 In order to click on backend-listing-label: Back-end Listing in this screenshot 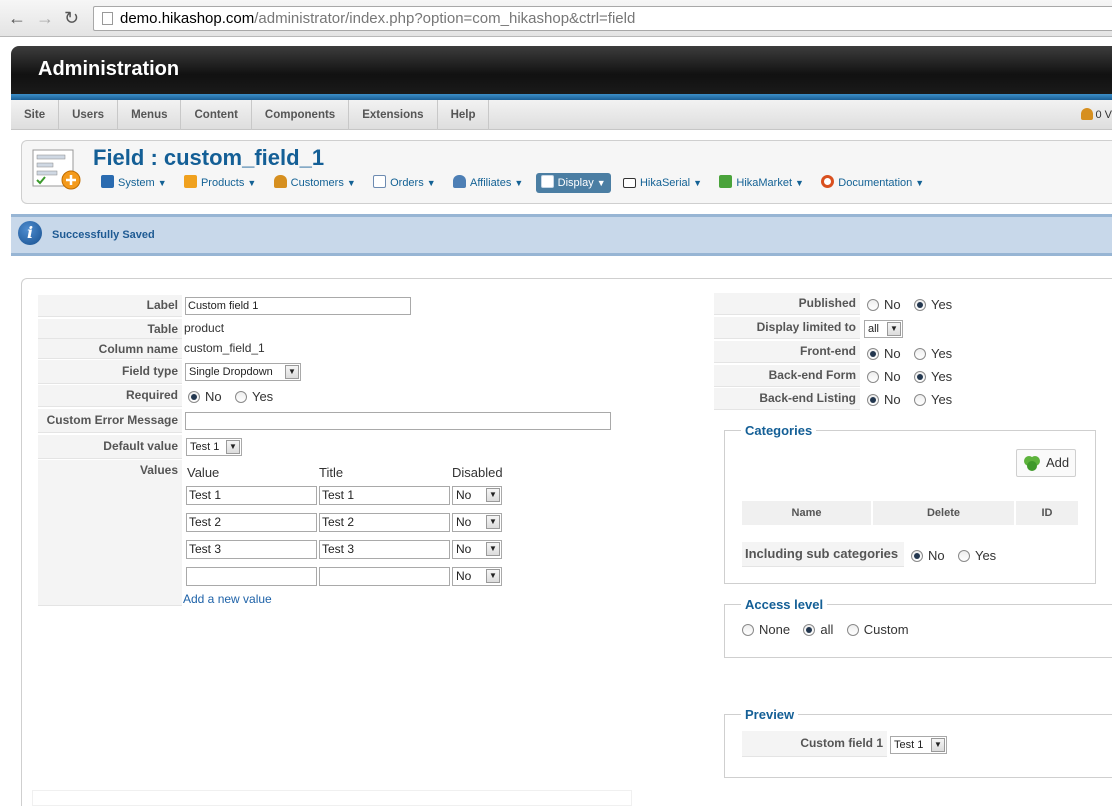, I will do `click(787, 399)`.